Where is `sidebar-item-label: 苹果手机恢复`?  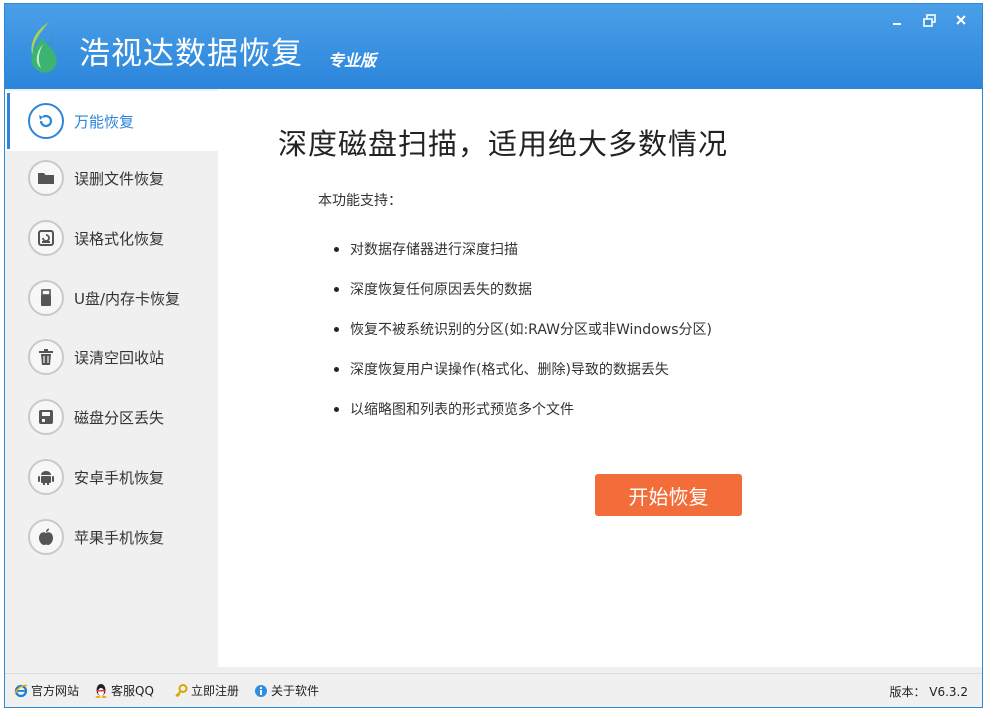 sidebar-item-label: 苹果手机恢复 is located at coordinates (119, 537).